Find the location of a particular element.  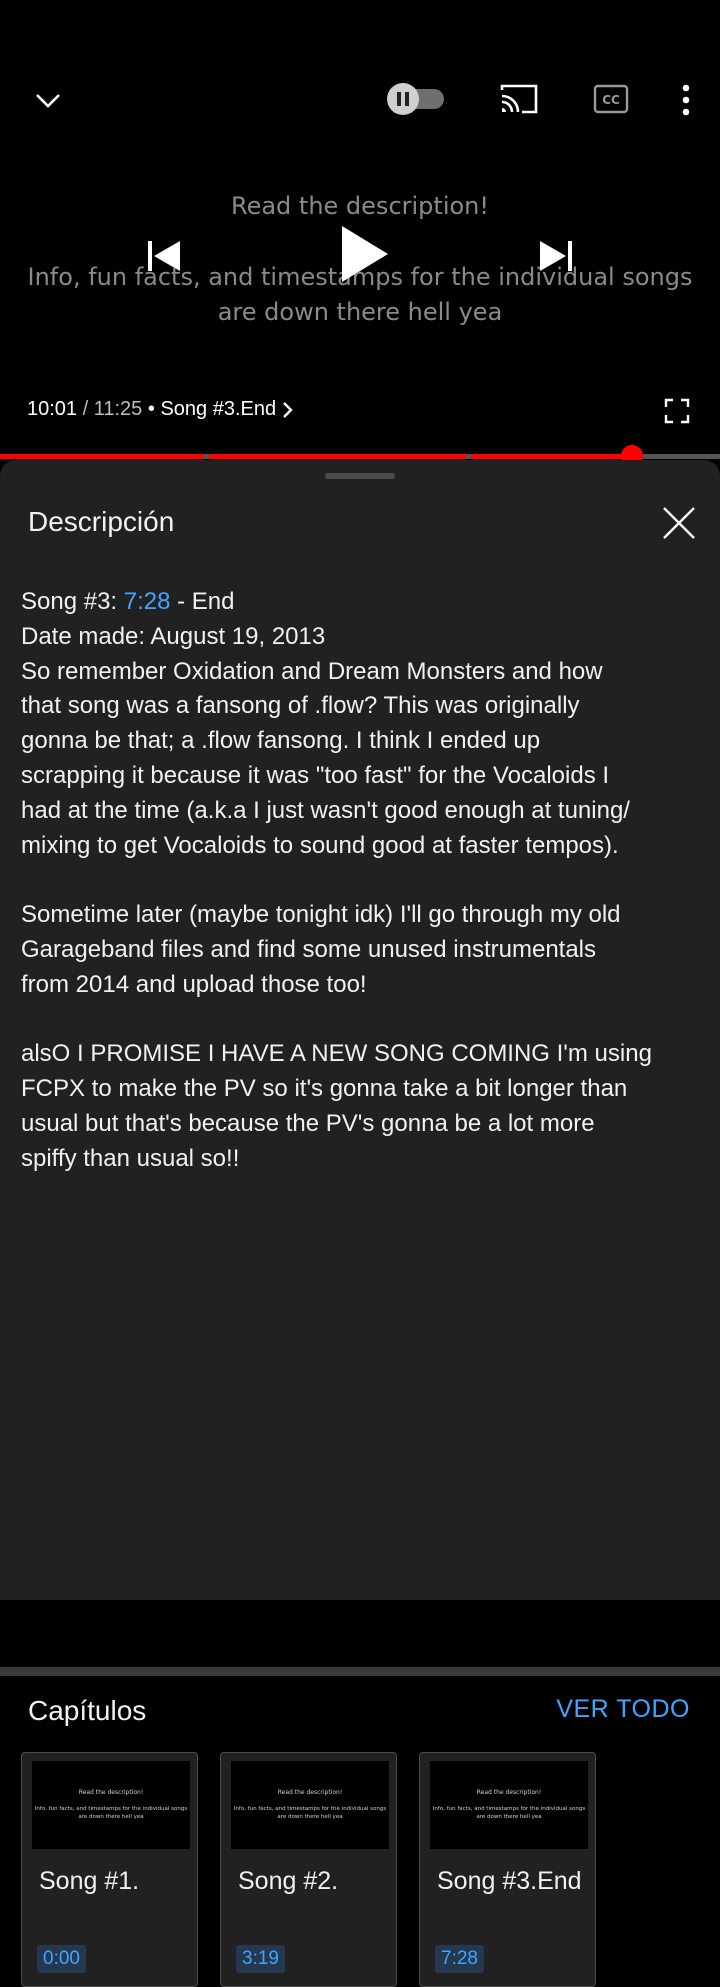

play-button is located at coordinates (364, 254).